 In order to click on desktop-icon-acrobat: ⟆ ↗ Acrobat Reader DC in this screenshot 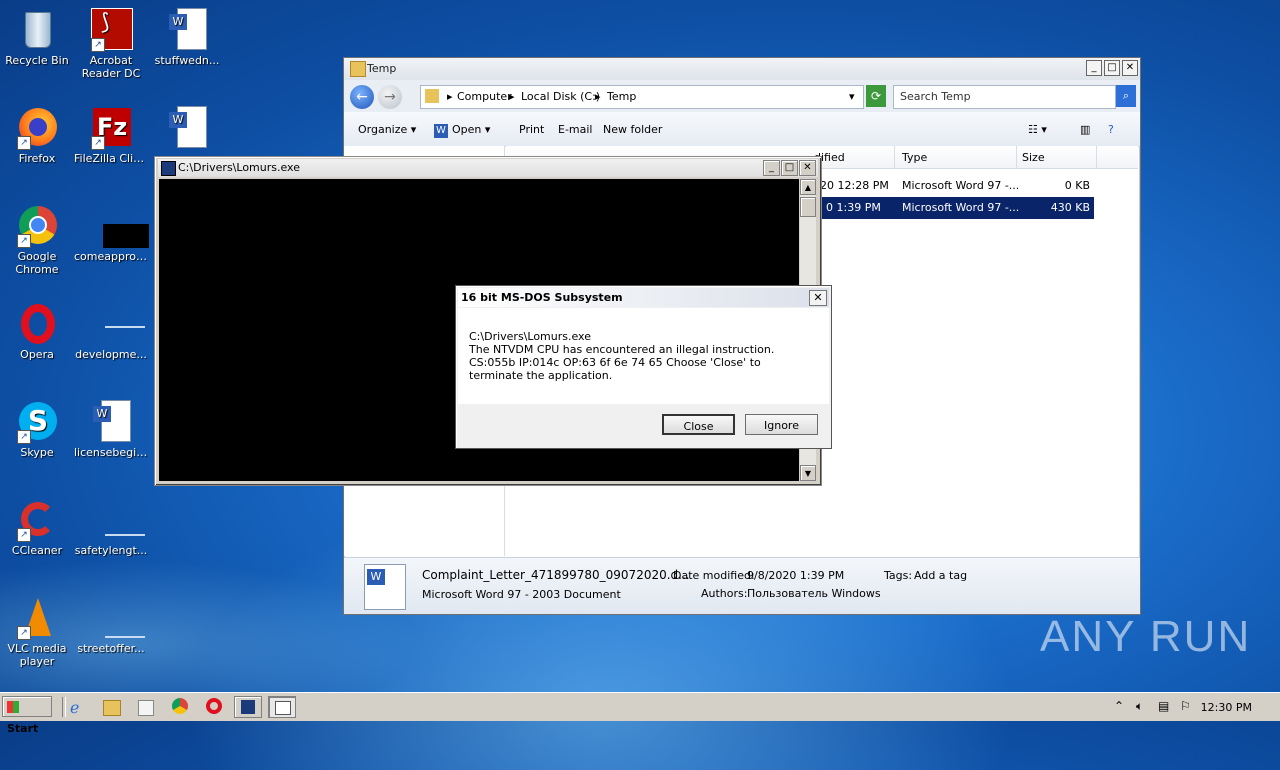, I will do `click(111, 44)`.